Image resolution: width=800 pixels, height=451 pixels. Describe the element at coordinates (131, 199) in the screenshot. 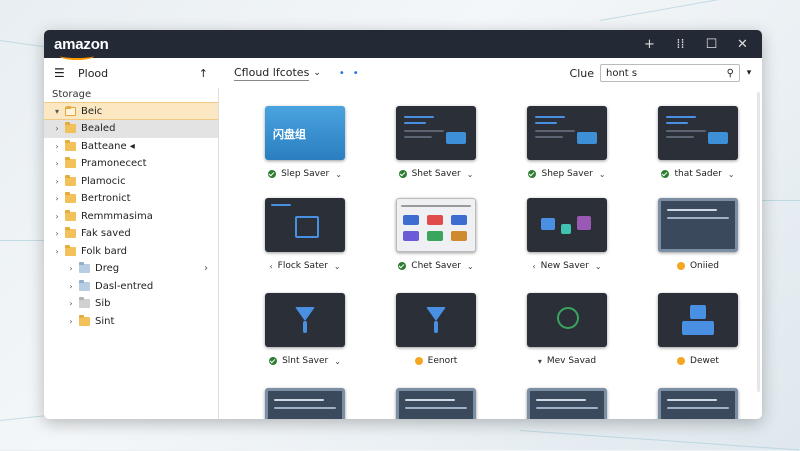

I see `sidebar-item: › Bertronict` at that location.